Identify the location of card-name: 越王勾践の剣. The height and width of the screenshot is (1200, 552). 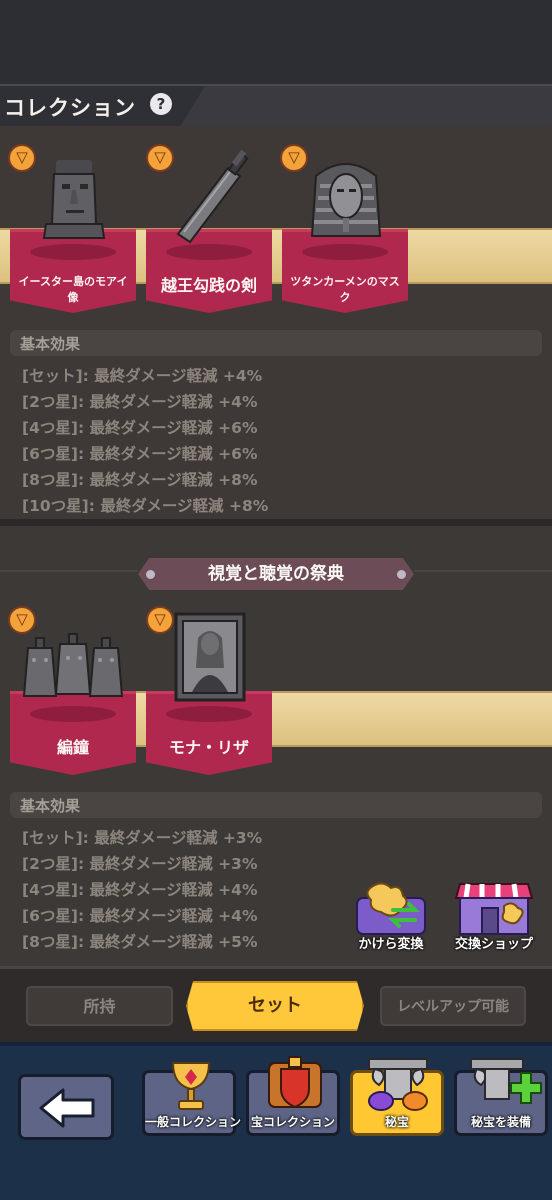
(208, 285).